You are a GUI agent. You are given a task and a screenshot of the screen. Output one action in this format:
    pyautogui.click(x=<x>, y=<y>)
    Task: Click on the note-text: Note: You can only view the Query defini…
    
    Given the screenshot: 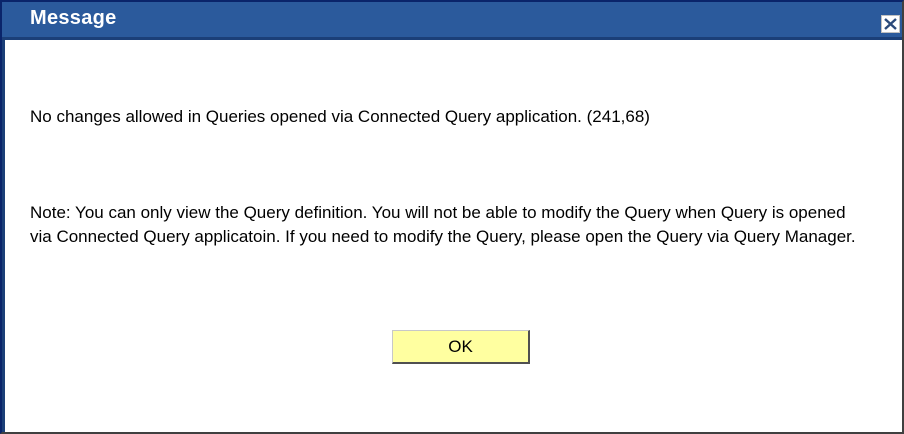 What is the action you would take?
    pyautogui.click(x=443, y=224)
    